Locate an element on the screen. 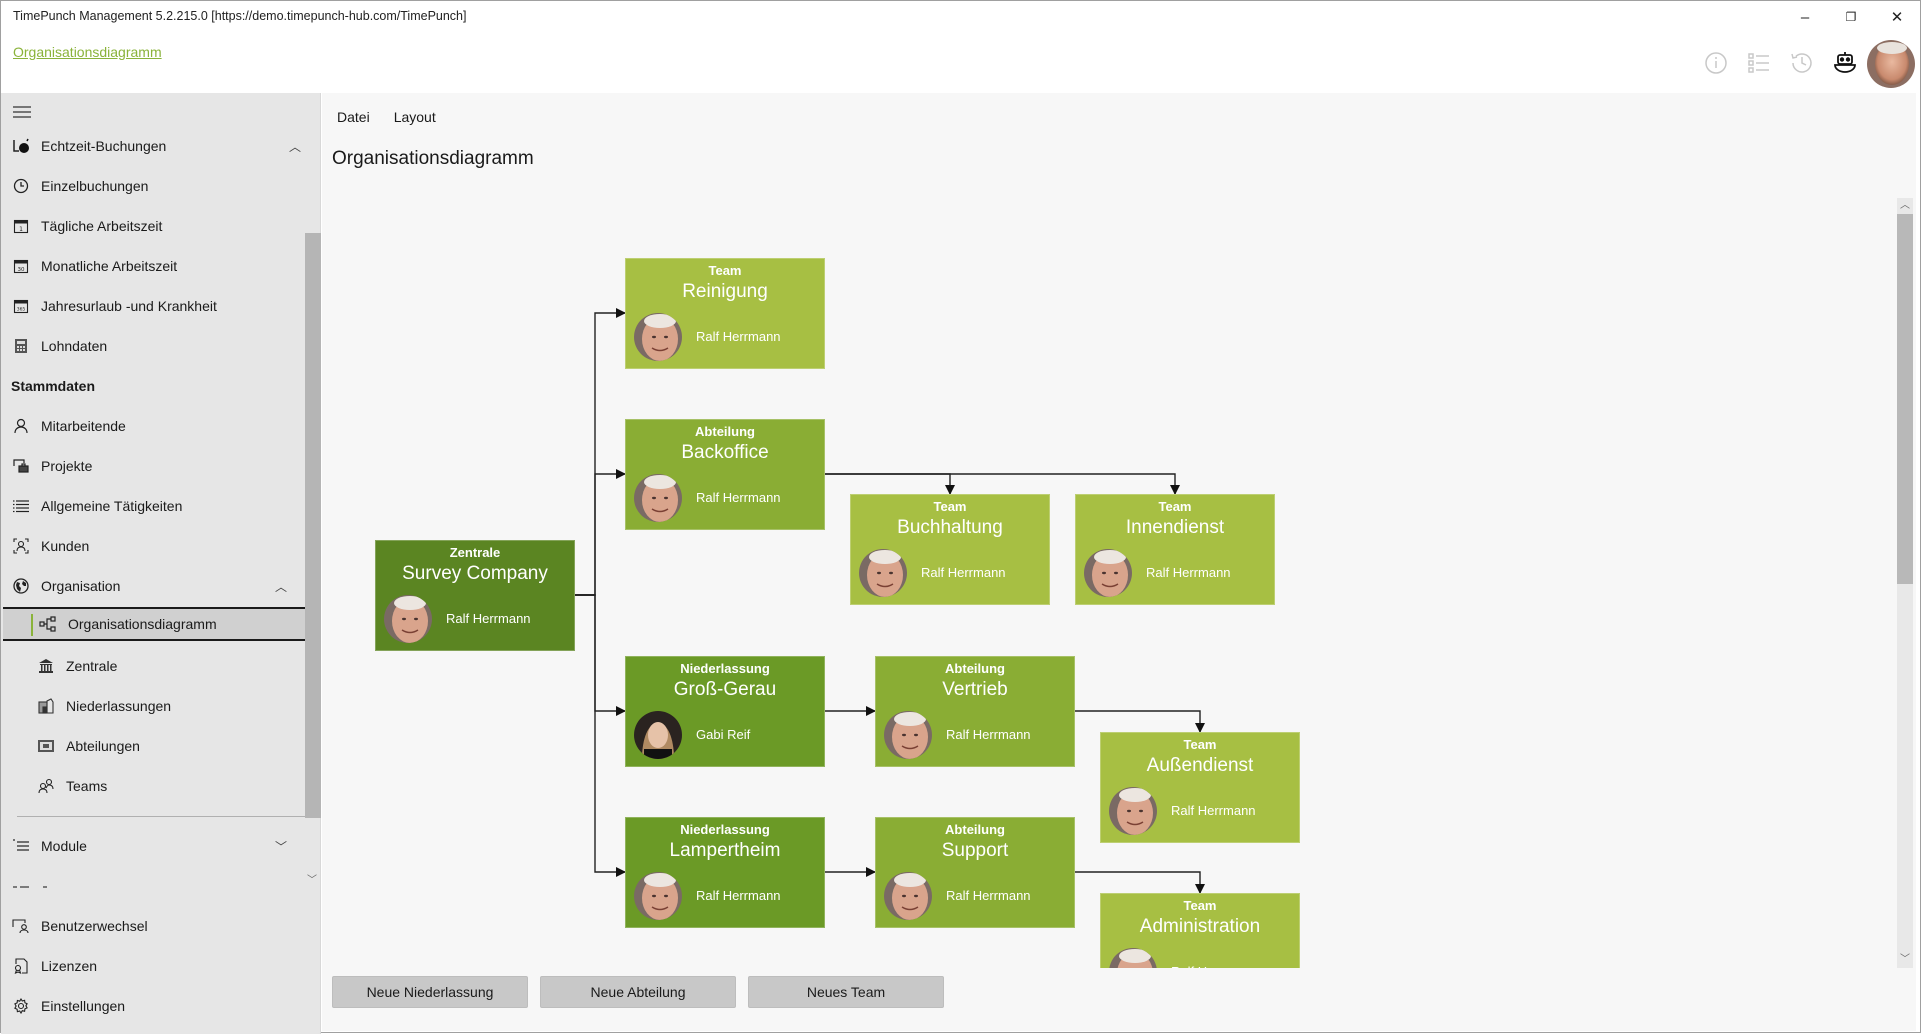 The height and width of the screenshot is (1034, 1921). gear-icon is located at coordinates (21, 1006).